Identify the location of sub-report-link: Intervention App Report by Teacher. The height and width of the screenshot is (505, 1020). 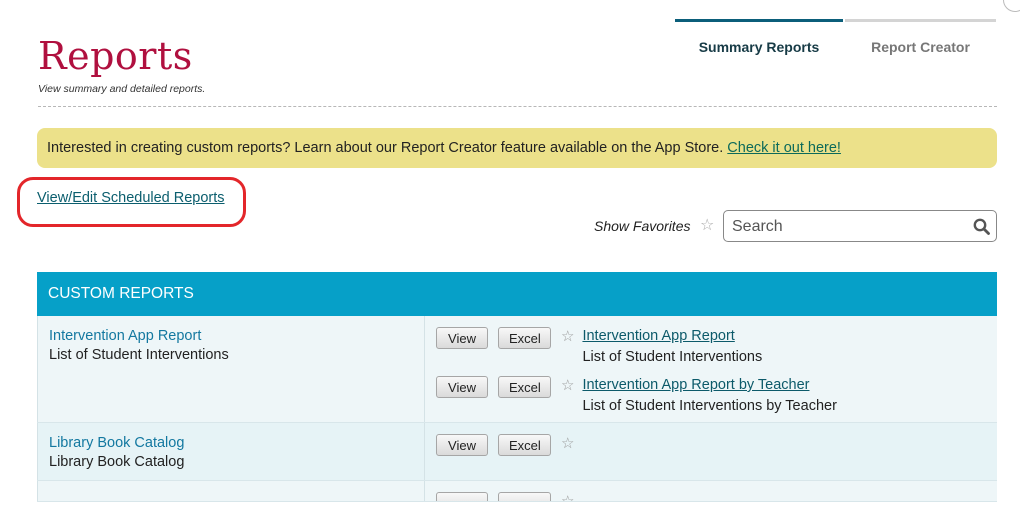
(709, 385).